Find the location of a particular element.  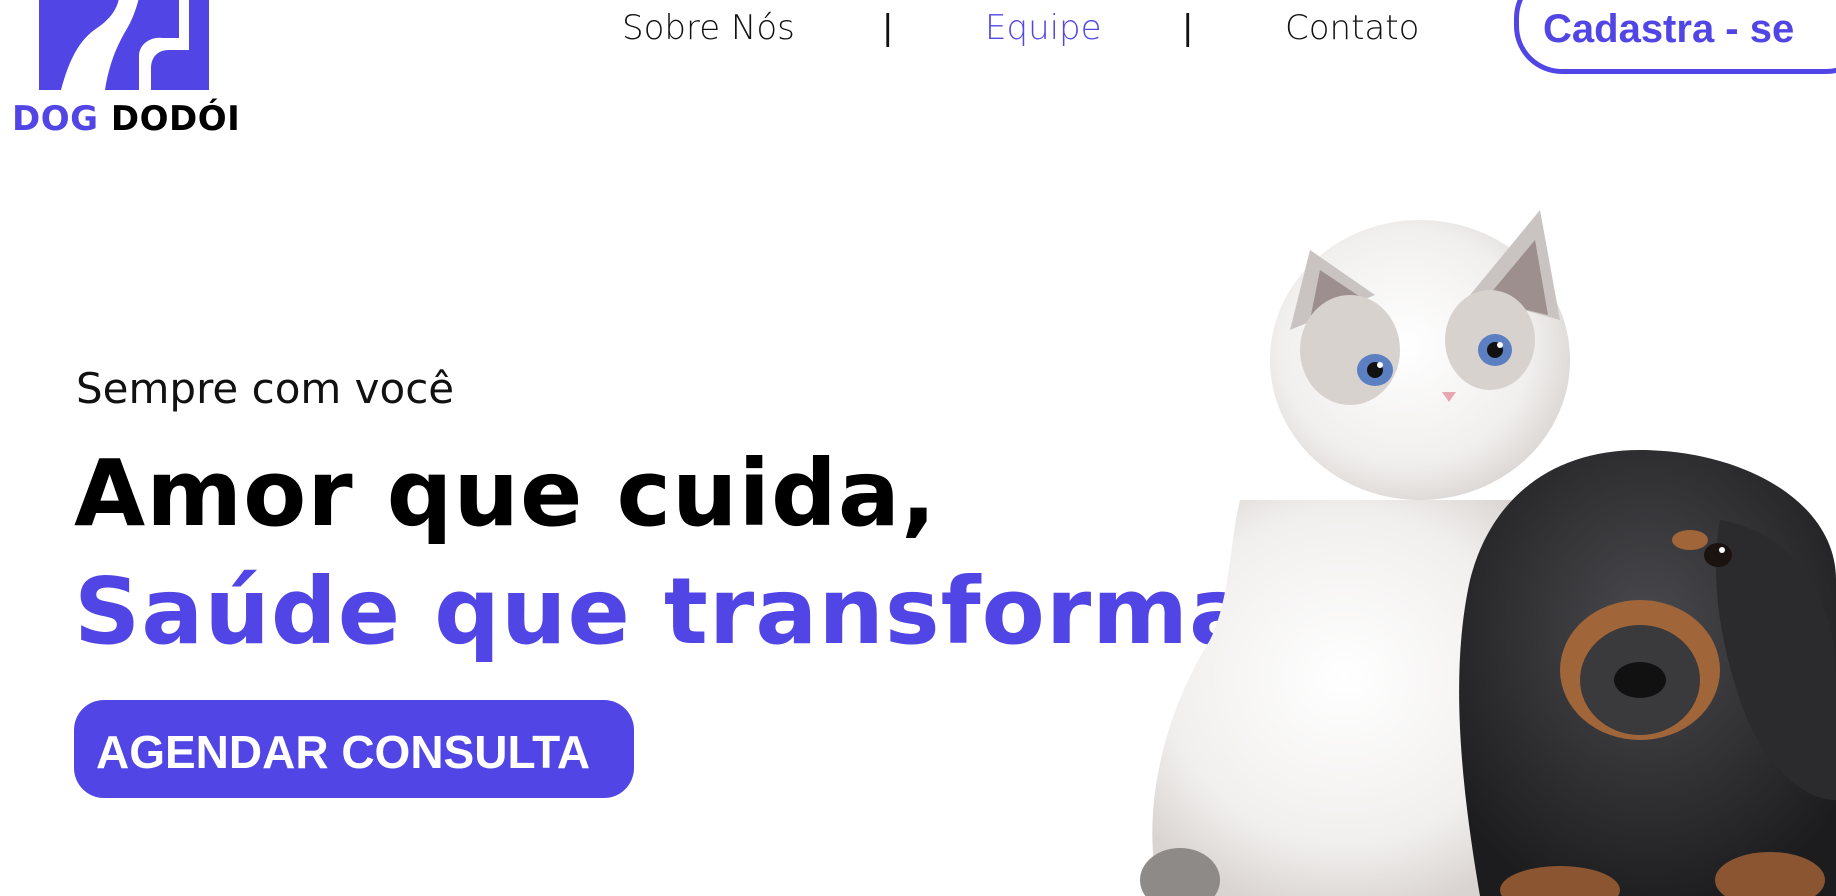

schedule-appointment-button: AGENDAR CONSULTA is located at coordinates (354, 749).